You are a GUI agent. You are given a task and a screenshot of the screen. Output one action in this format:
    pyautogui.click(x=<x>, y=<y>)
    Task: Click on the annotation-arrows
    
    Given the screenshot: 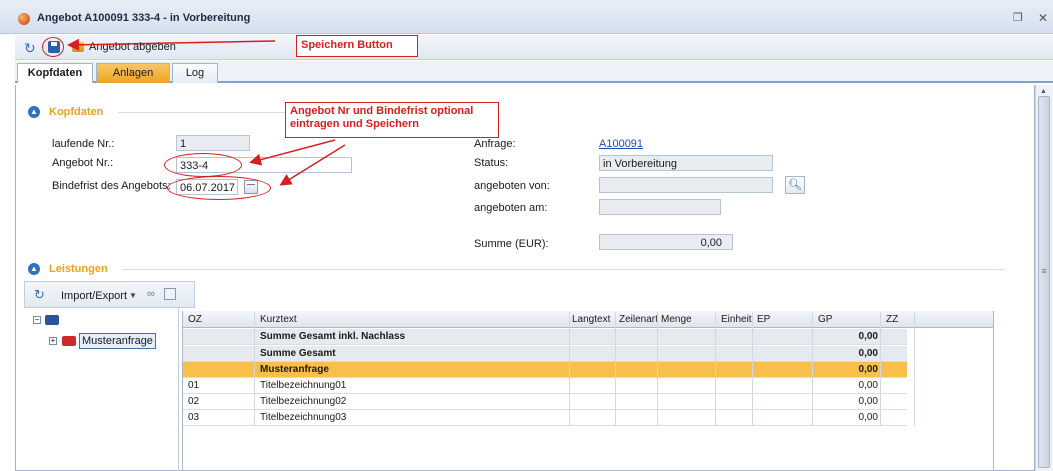 What is the action you would take?
    pyautogui.click(x=206, y=112)
    